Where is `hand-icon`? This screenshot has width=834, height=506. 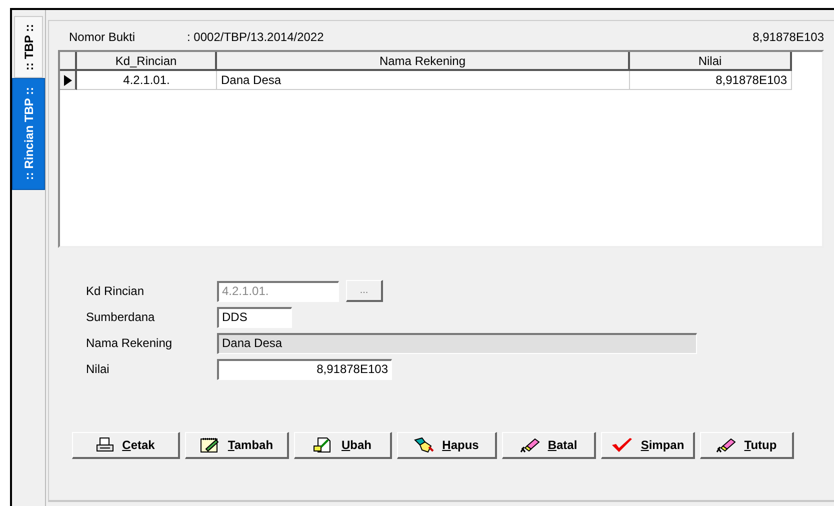
hand-icon is located at coordinates (424, 445).